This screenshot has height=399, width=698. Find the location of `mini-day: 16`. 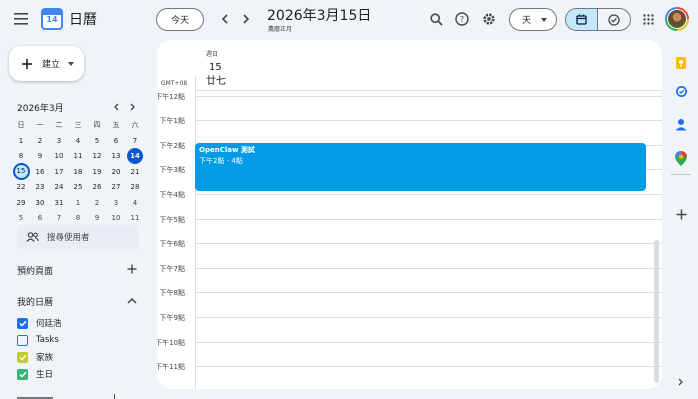

mini-day: 16 is located at coordinates (40, 172).